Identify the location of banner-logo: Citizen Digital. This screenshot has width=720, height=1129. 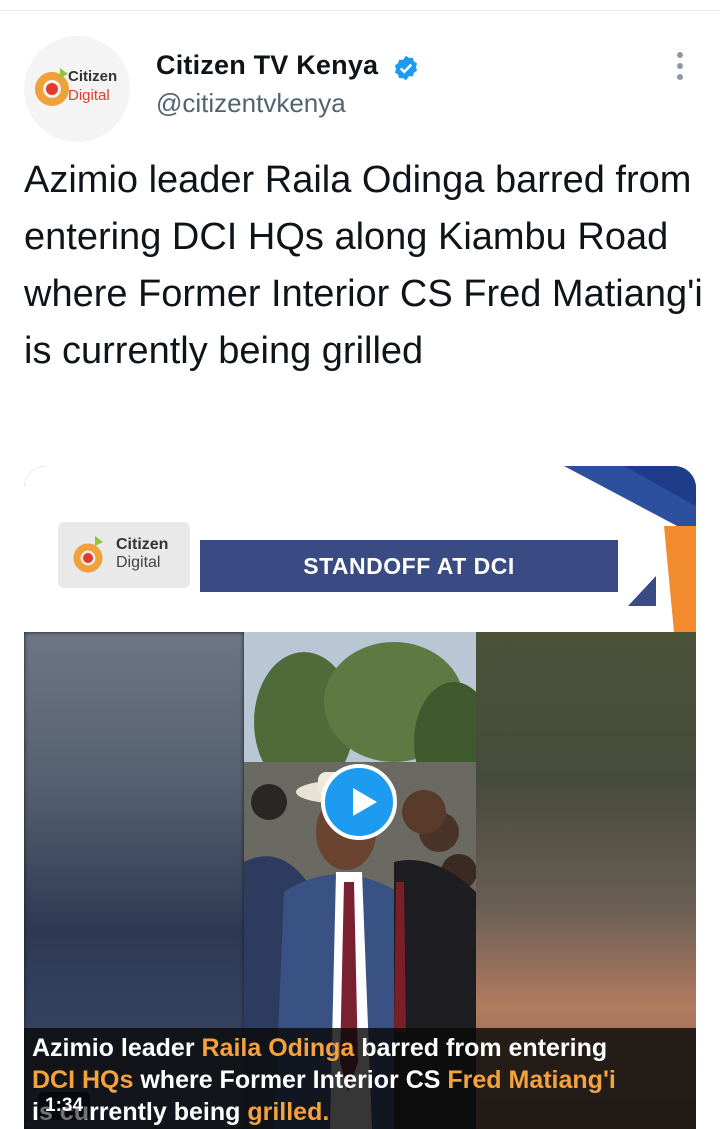
(124, 555).